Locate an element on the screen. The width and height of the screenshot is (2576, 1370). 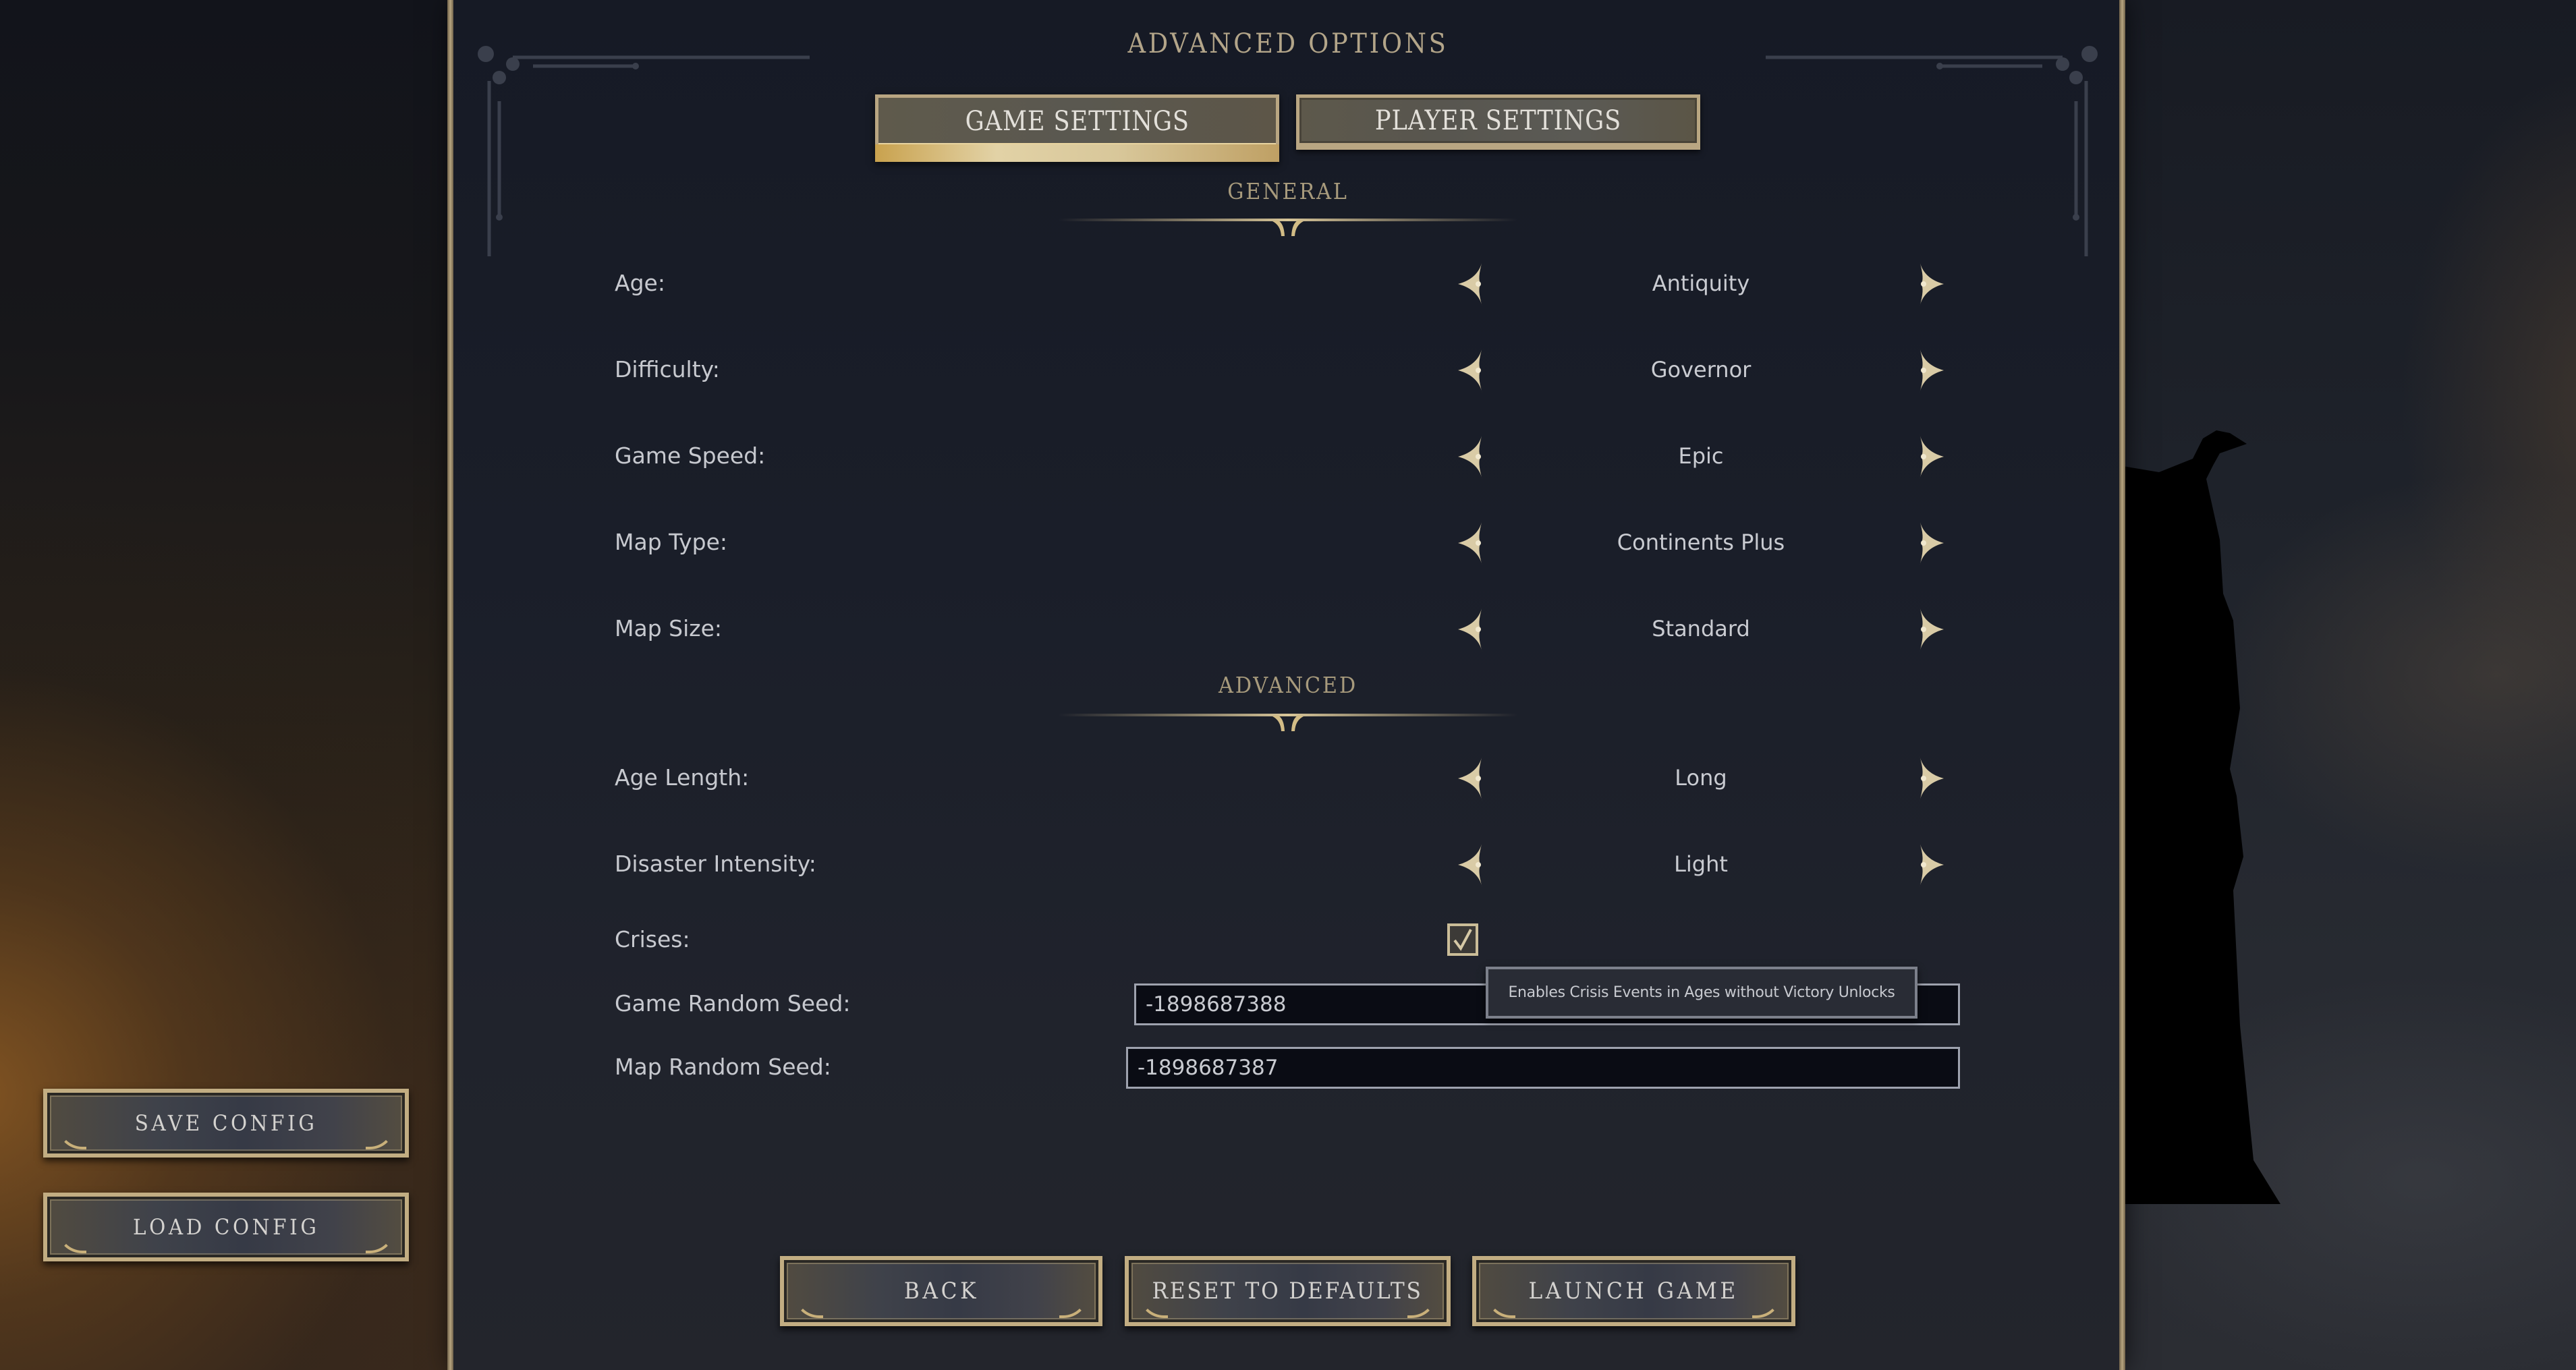
button-label: LAUNCH GAME is located at coordinates (1633, 1291).